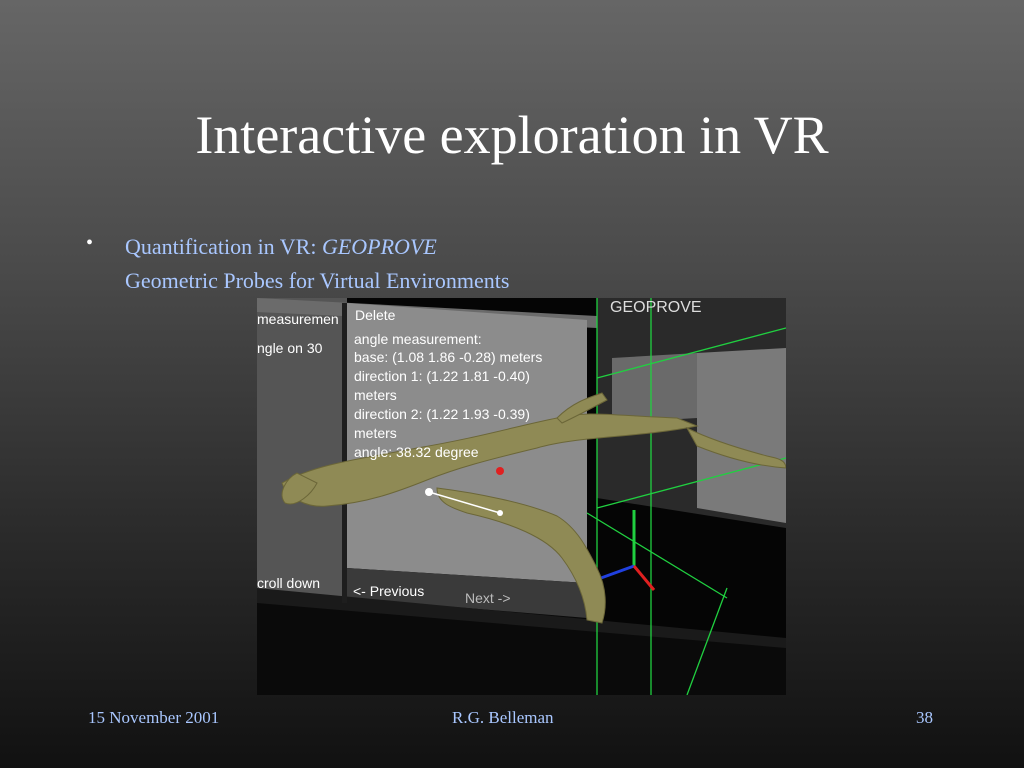 The image size is (1024, 768). I want to click on left-panel-label: measuremen, so click(298, 319).